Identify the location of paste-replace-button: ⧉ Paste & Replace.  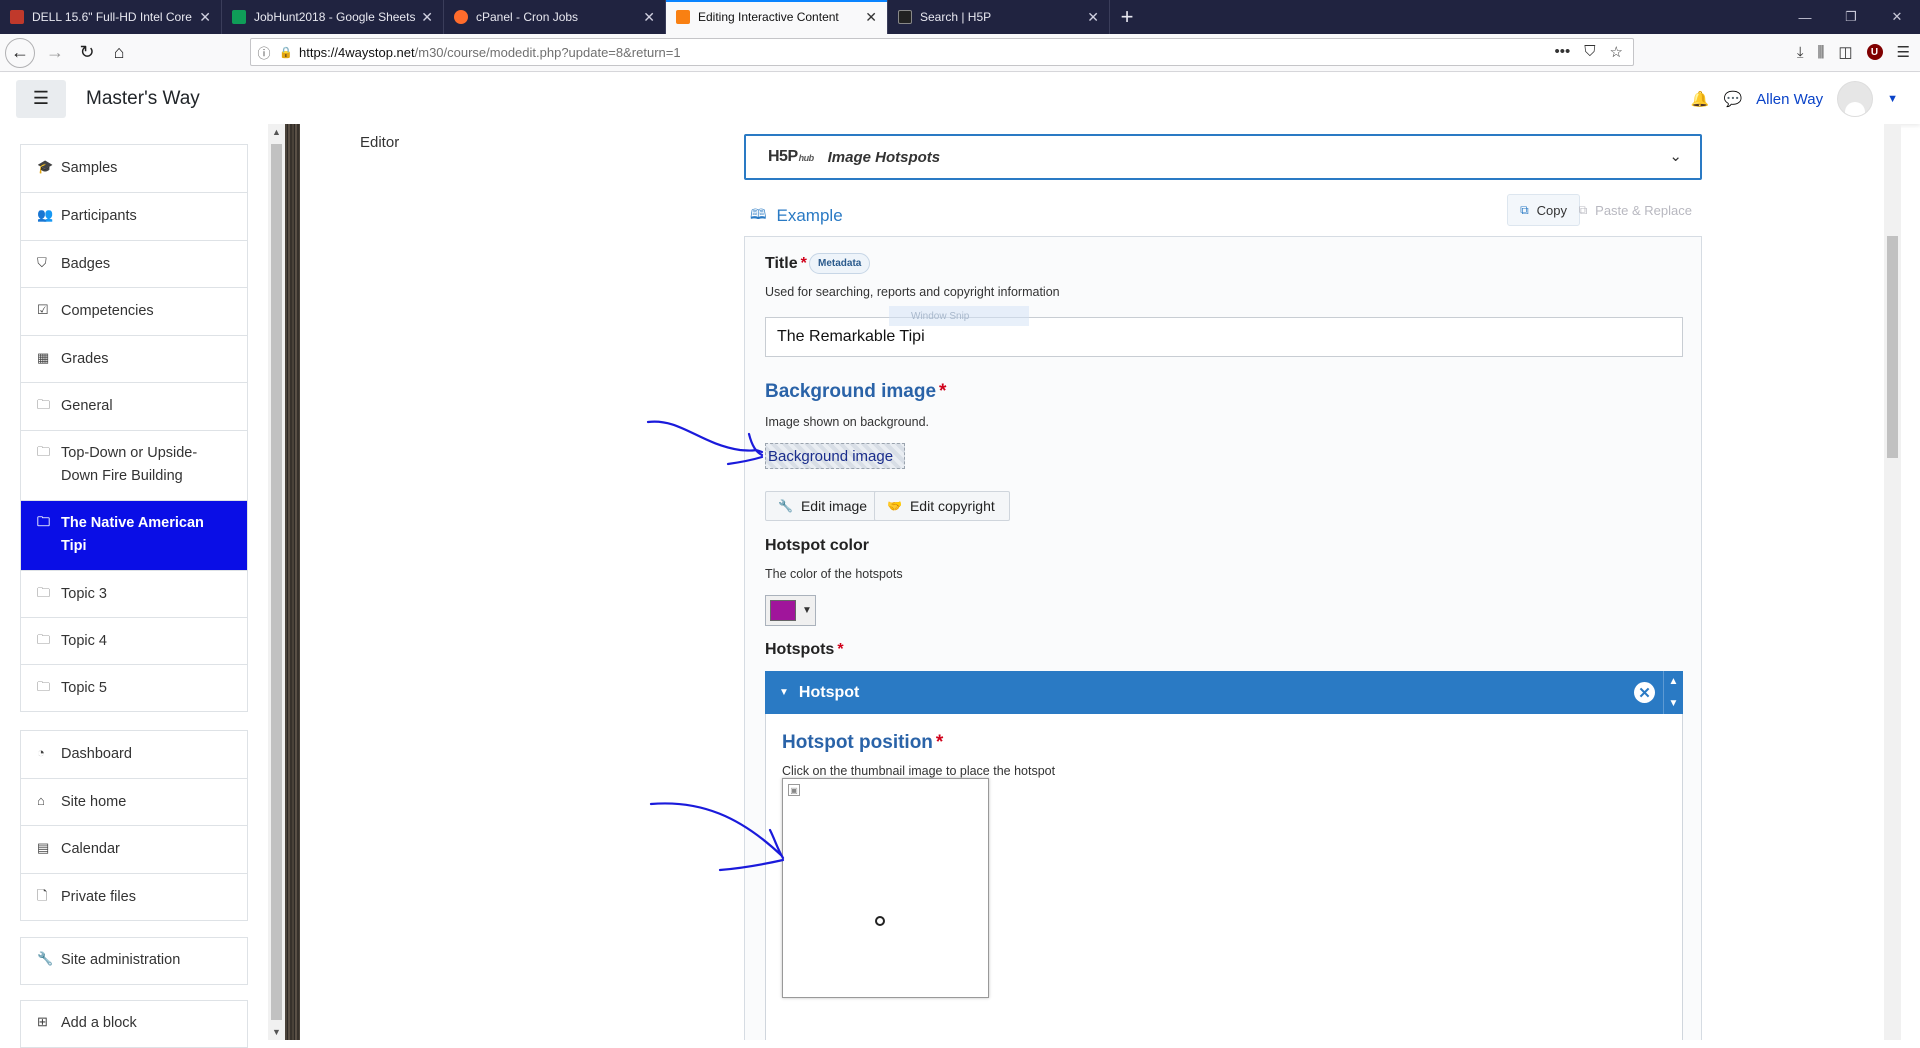
(1635, 210).